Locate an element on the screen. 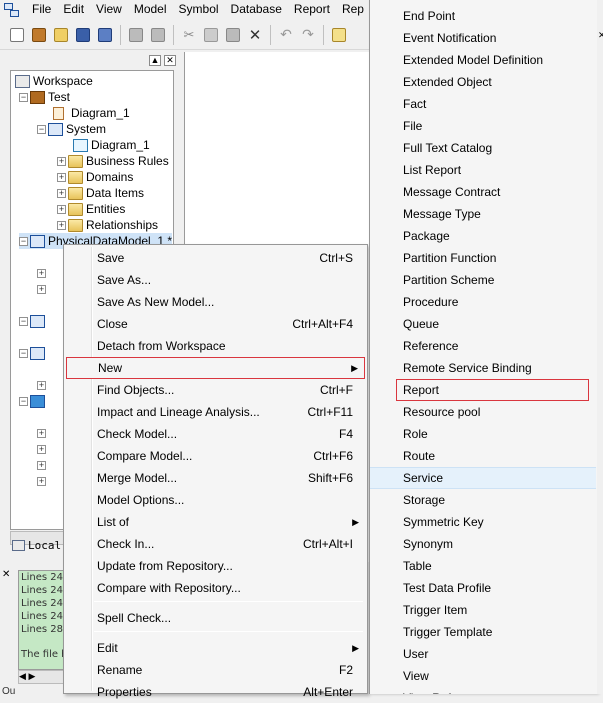 The height and width of the screenshot is (703, 603). menu-file: File is located at coordinates (41, 9).